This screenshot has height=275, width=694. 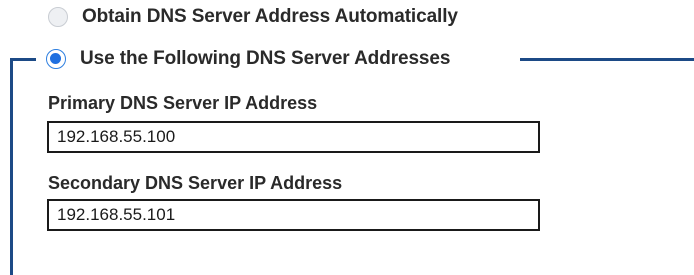 What do you see at coordinates (293, 137) in the screenshot?
I see `primary-dns-input` at bounding box center [293, 137].